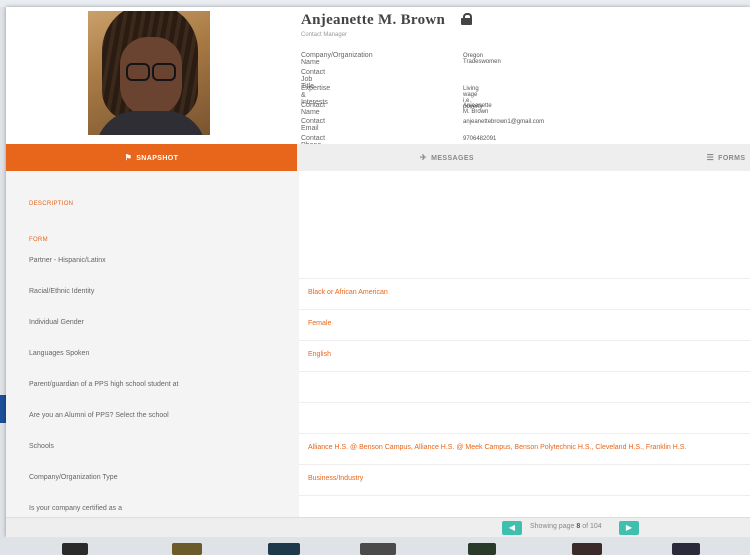  What do you see at coordinates (480, 138) in the screenshot?
I see `info-value: 9706482091` at bounding box center [480, 138].